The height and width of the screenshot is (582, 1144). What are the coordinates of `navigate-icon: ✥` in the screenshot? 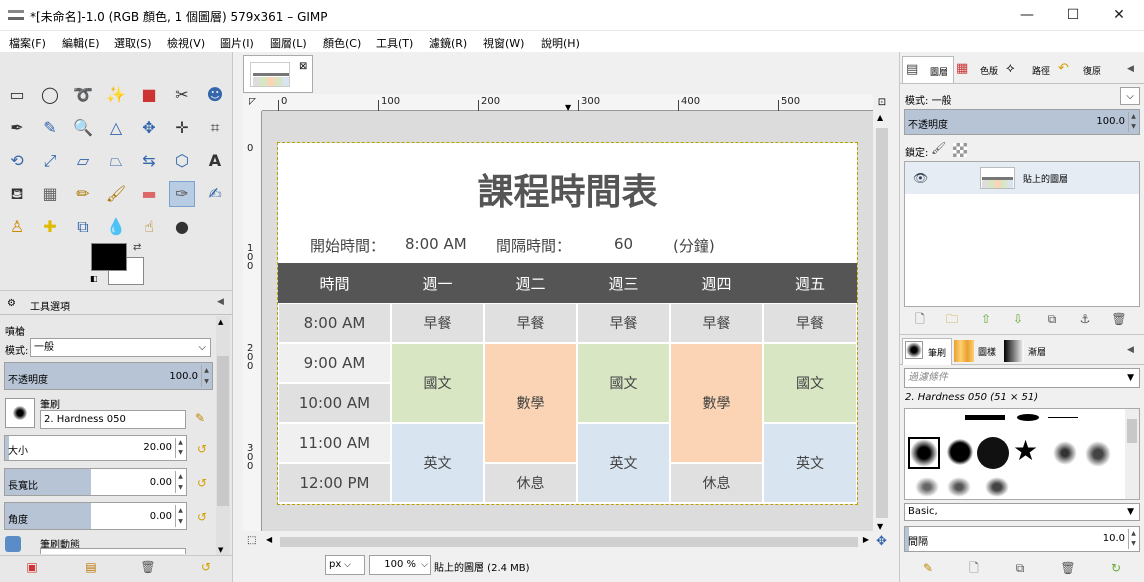 It's located at (881, 541).